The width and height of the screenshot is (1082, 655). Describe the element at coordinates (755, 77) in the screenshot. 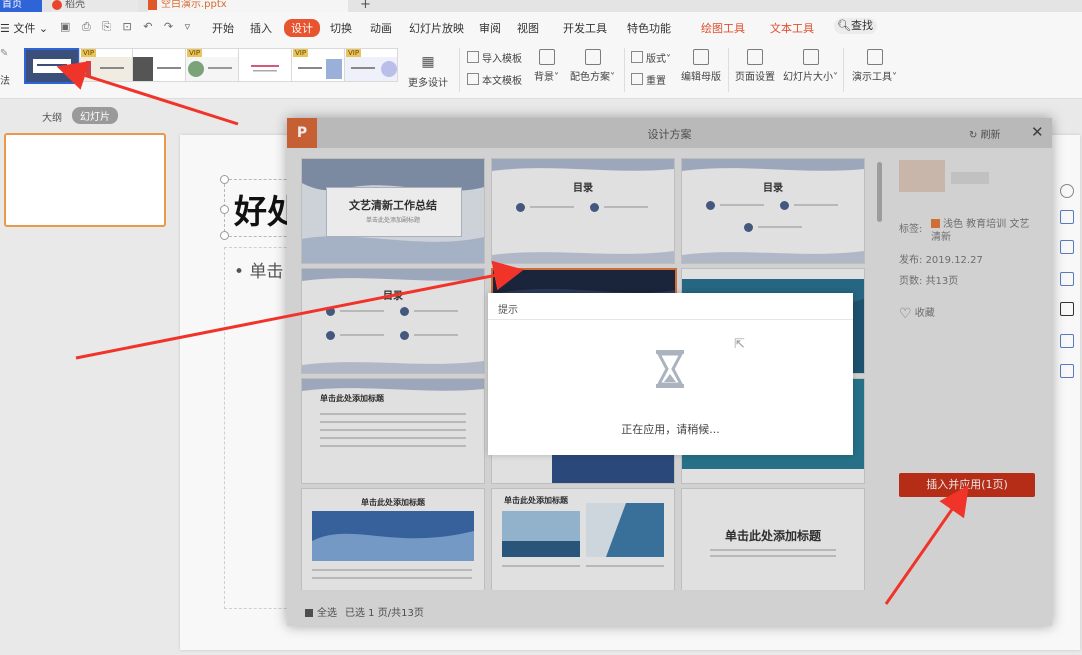

I see `page-setup-label: 页面设置` at that location.